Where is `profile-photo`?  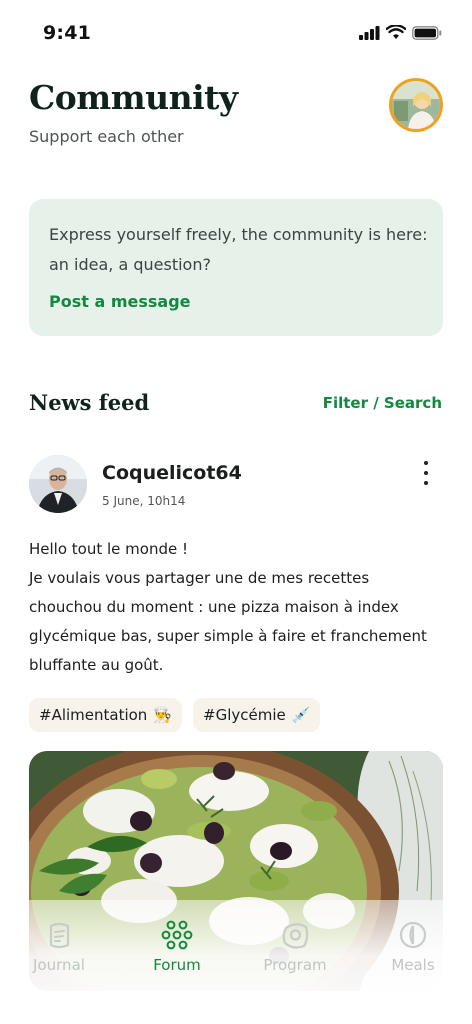 profile-photo is located at coordinates (416, 105).